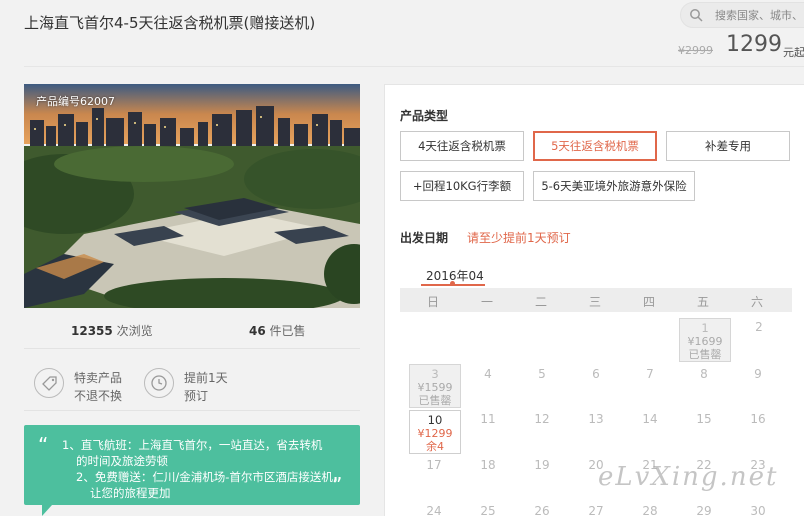  Describe the element at coordinates (170, 23) in the screenshot. I see `page-title: 上海直飞首尔4-5天往返含税机票(赠接送机)` at that location.